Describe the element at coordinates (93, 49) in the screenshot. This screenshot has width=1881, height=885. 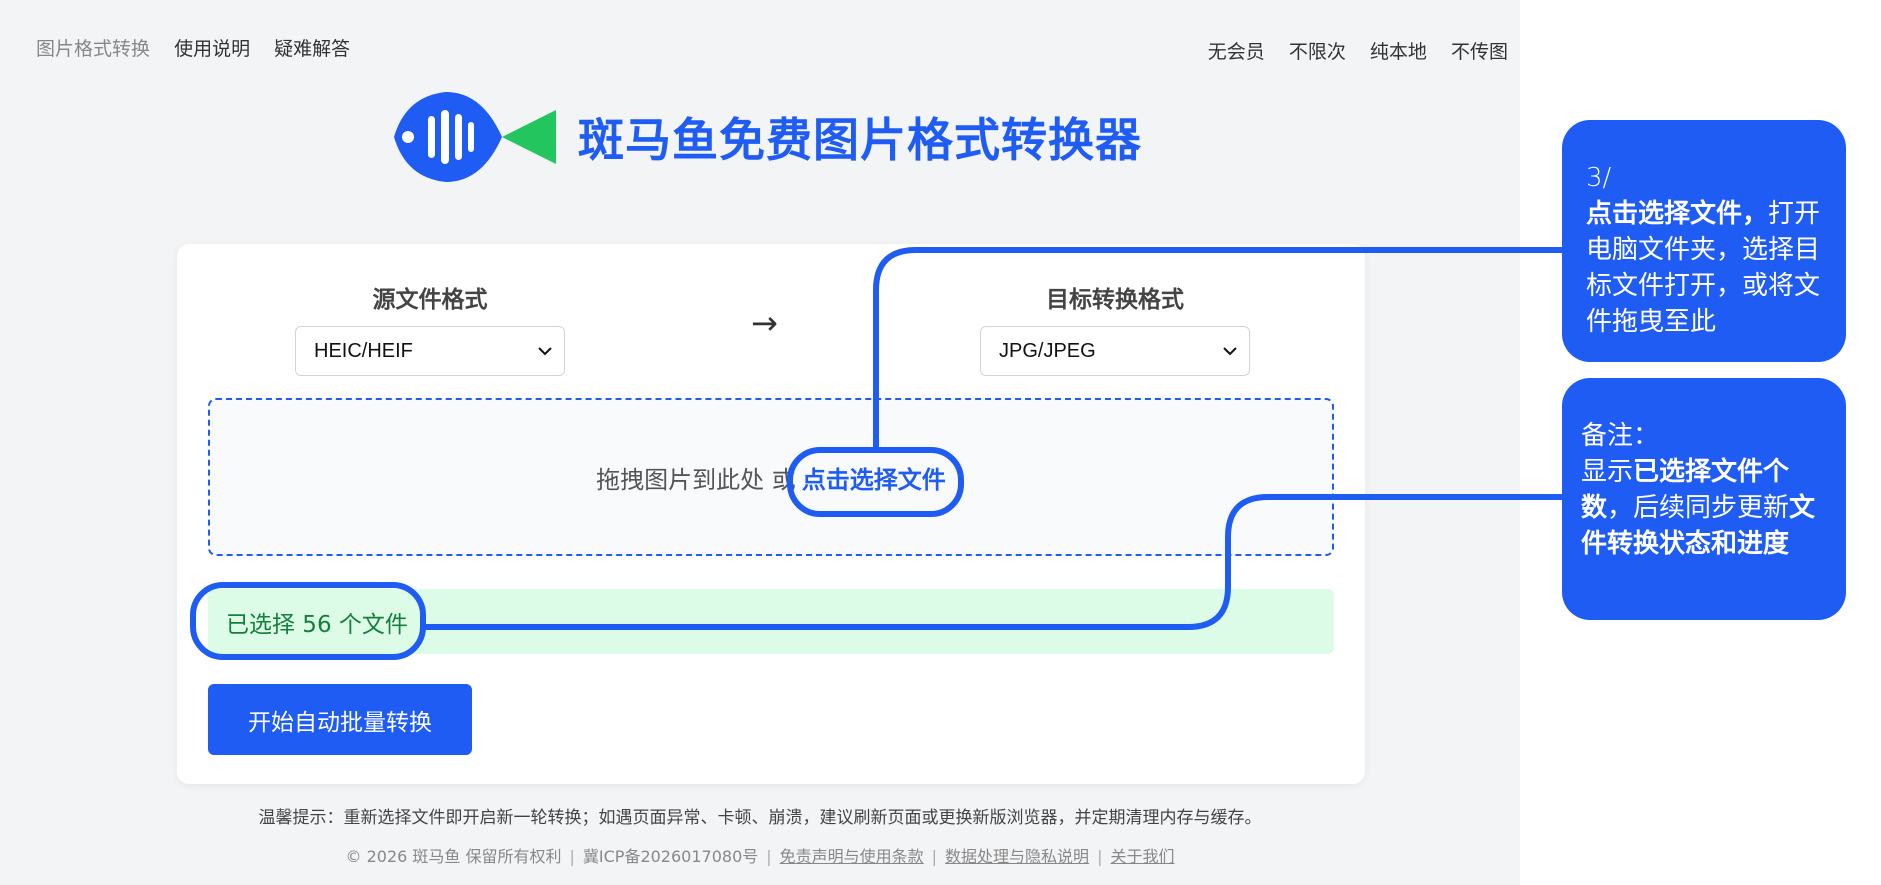
I see `nav-link-image-convert: 图片格式转换` at that location.